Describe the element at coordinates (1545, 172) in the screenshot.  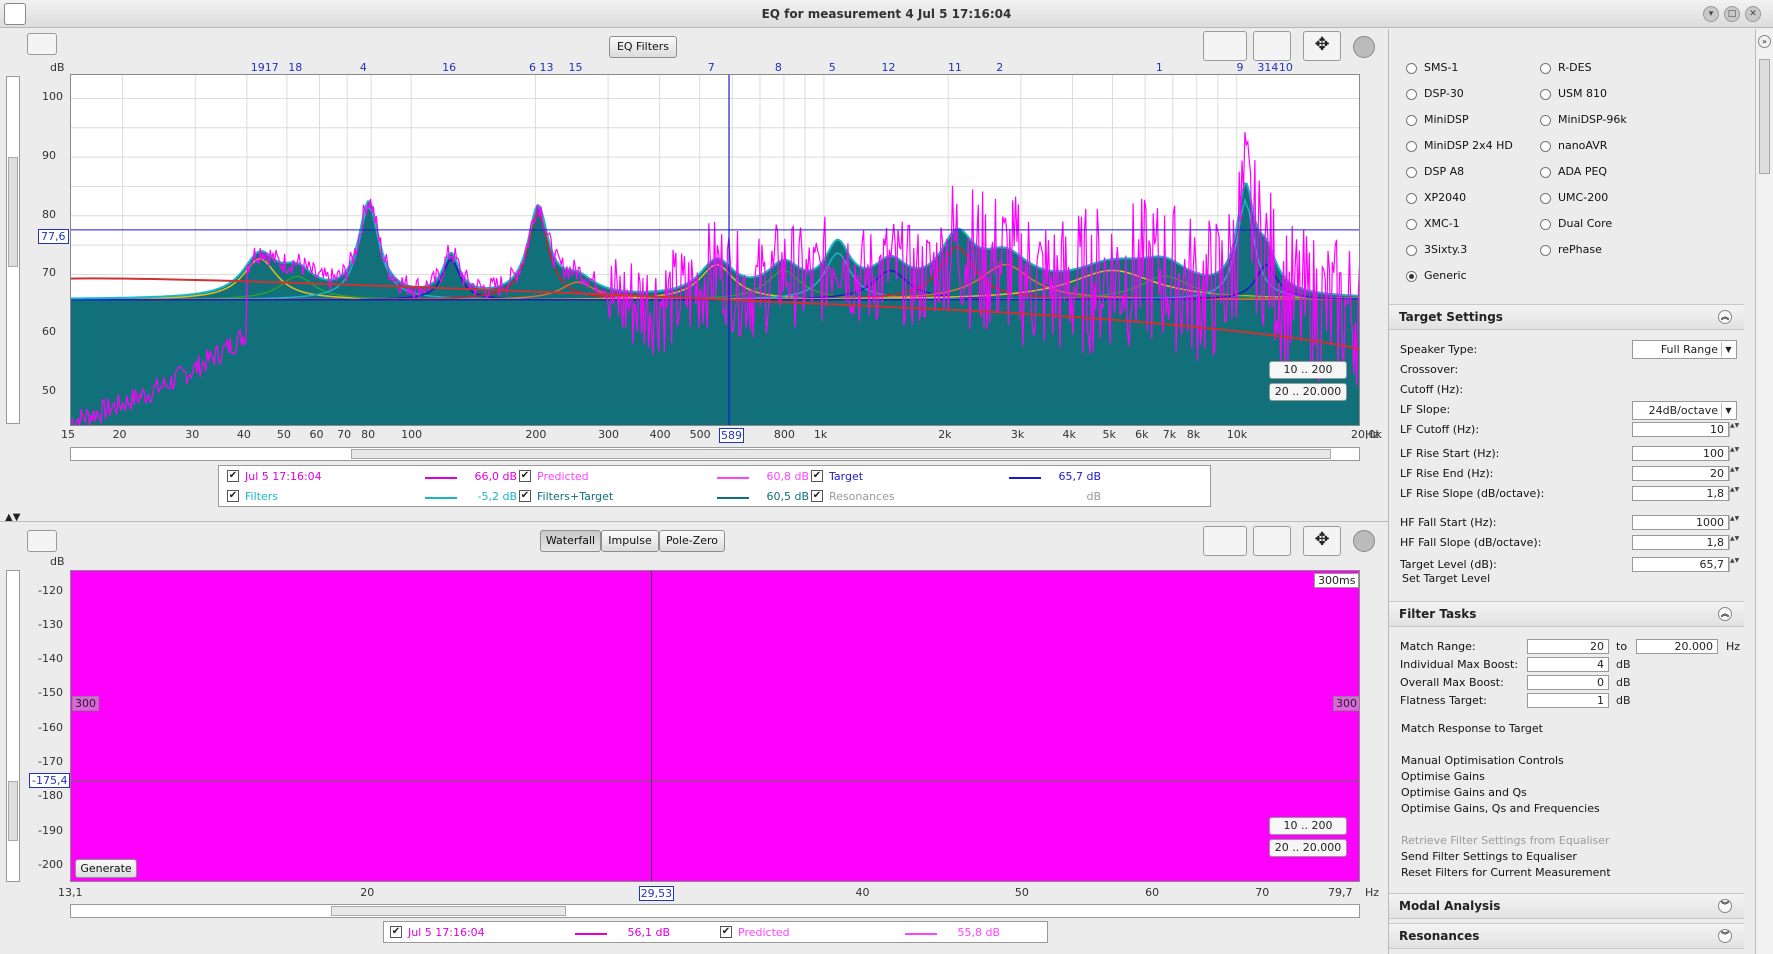
I see `radio-ada-peq` at that location.